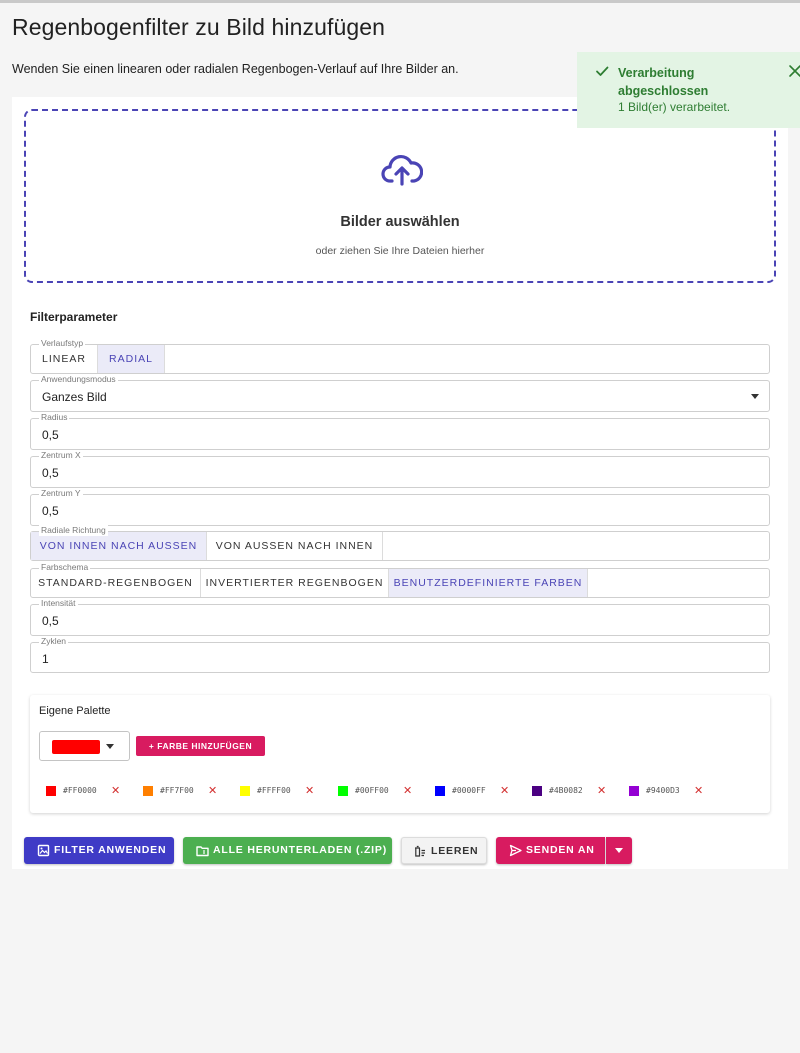  I want to click on toggle-outside-in: VON AUSSEN NACH INNEN, so click(295, 546).